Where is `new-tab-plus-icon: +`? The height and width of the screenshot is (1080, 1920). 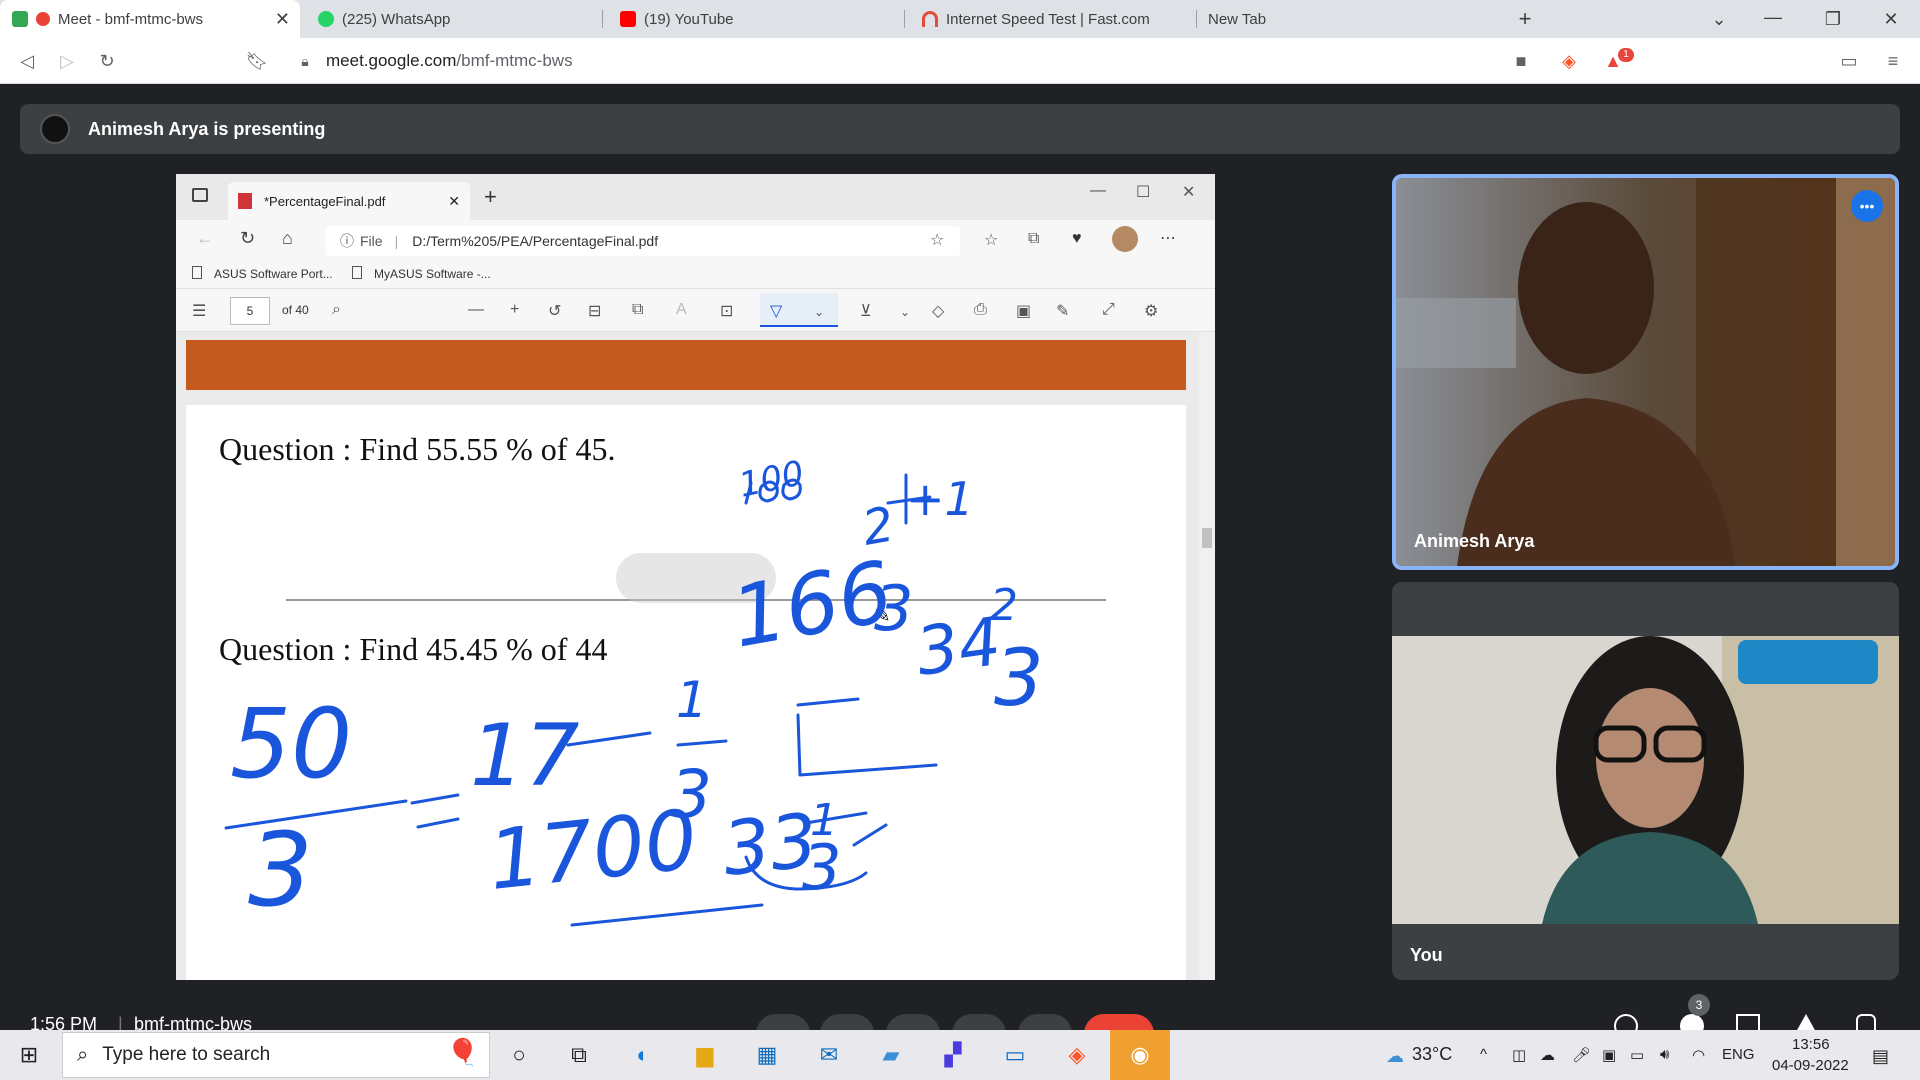 new-tab-plus-icon: + is located at coordinates (1525, 19).